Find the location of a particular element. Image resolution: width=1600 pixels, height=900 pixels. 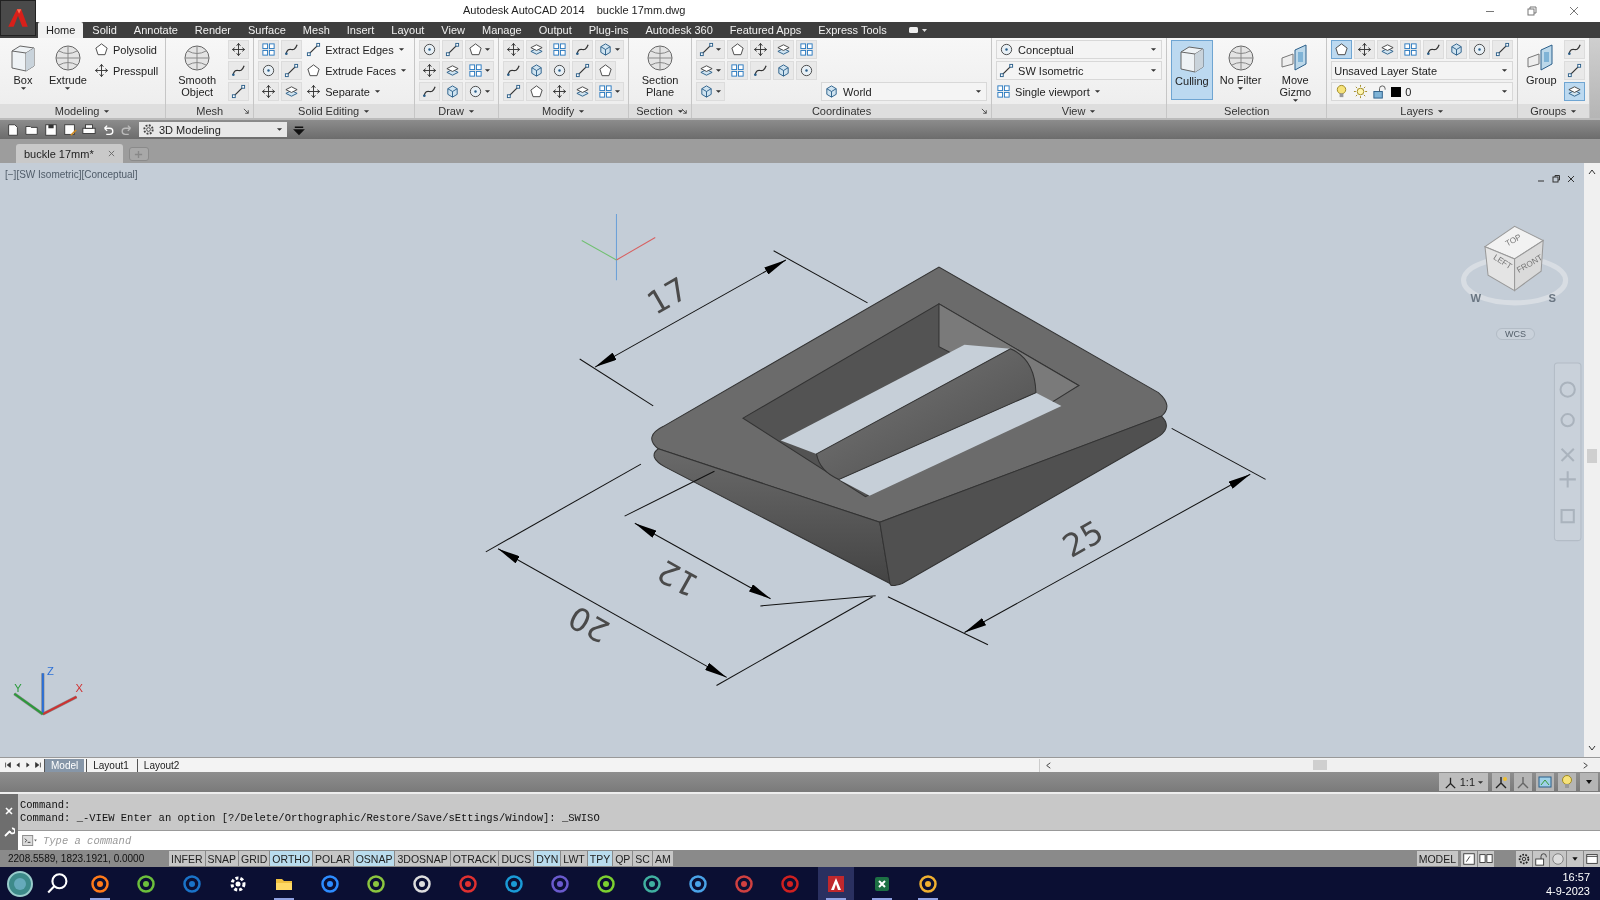

ribbon-tab: Home is located at coordinates (61, 30).